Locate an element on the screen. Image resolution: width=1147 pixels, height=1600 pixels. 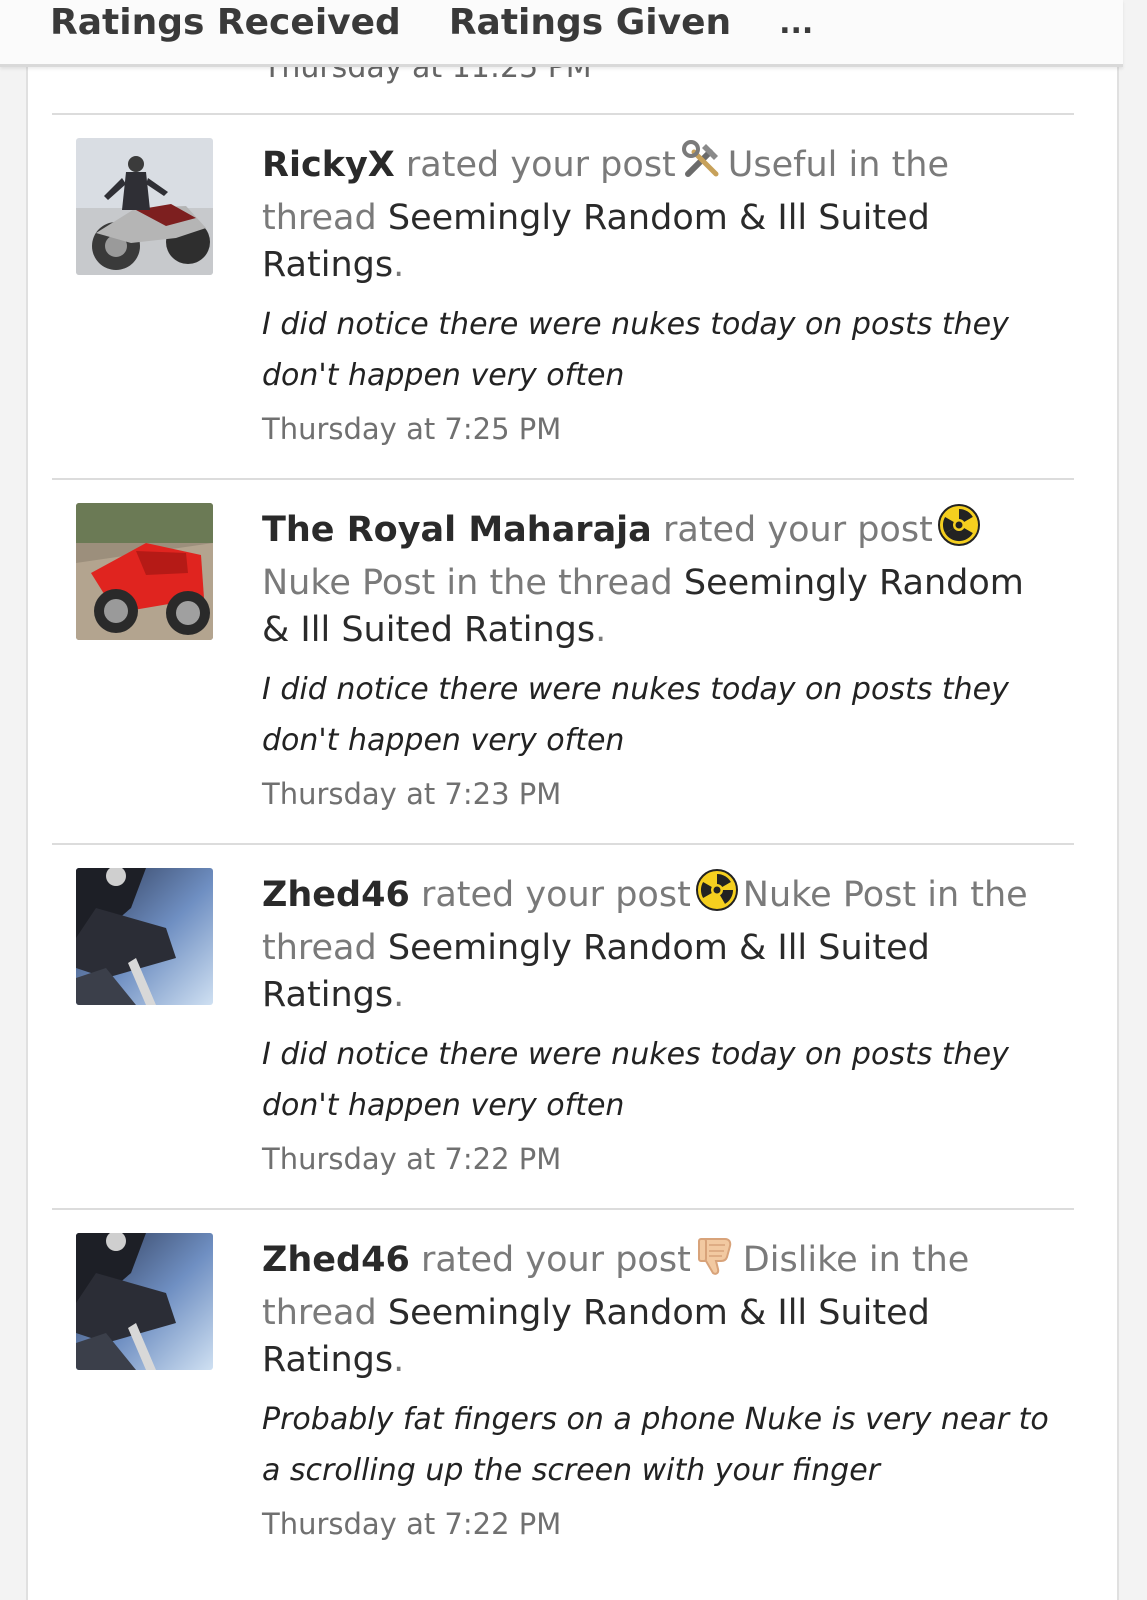
rating-name: Dislike is located at coordinates (800, 1260).